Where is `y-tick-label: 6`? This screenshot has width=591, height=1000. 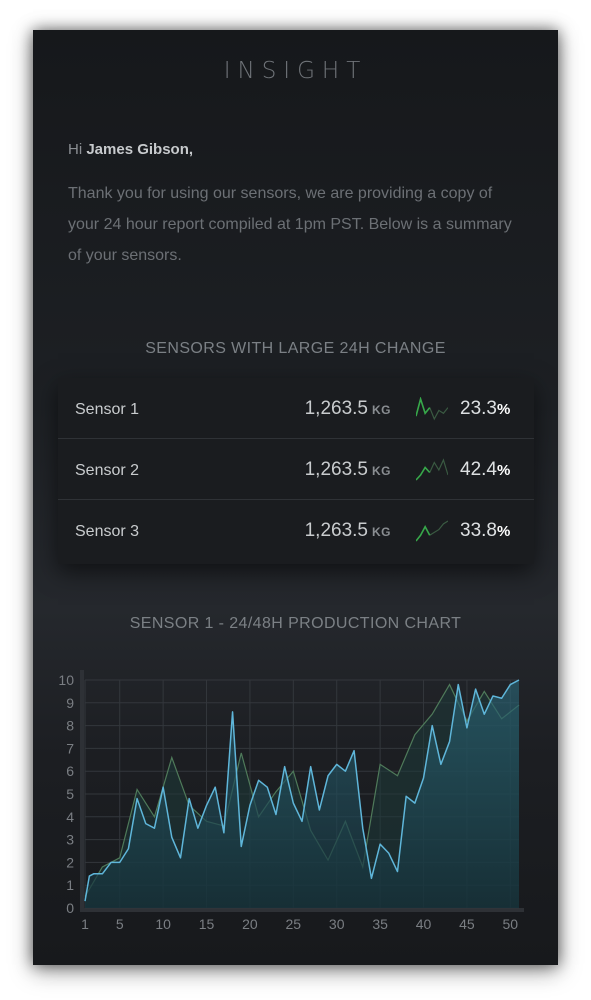 y-tick-label: 6 is located at coordinates (70, 771).